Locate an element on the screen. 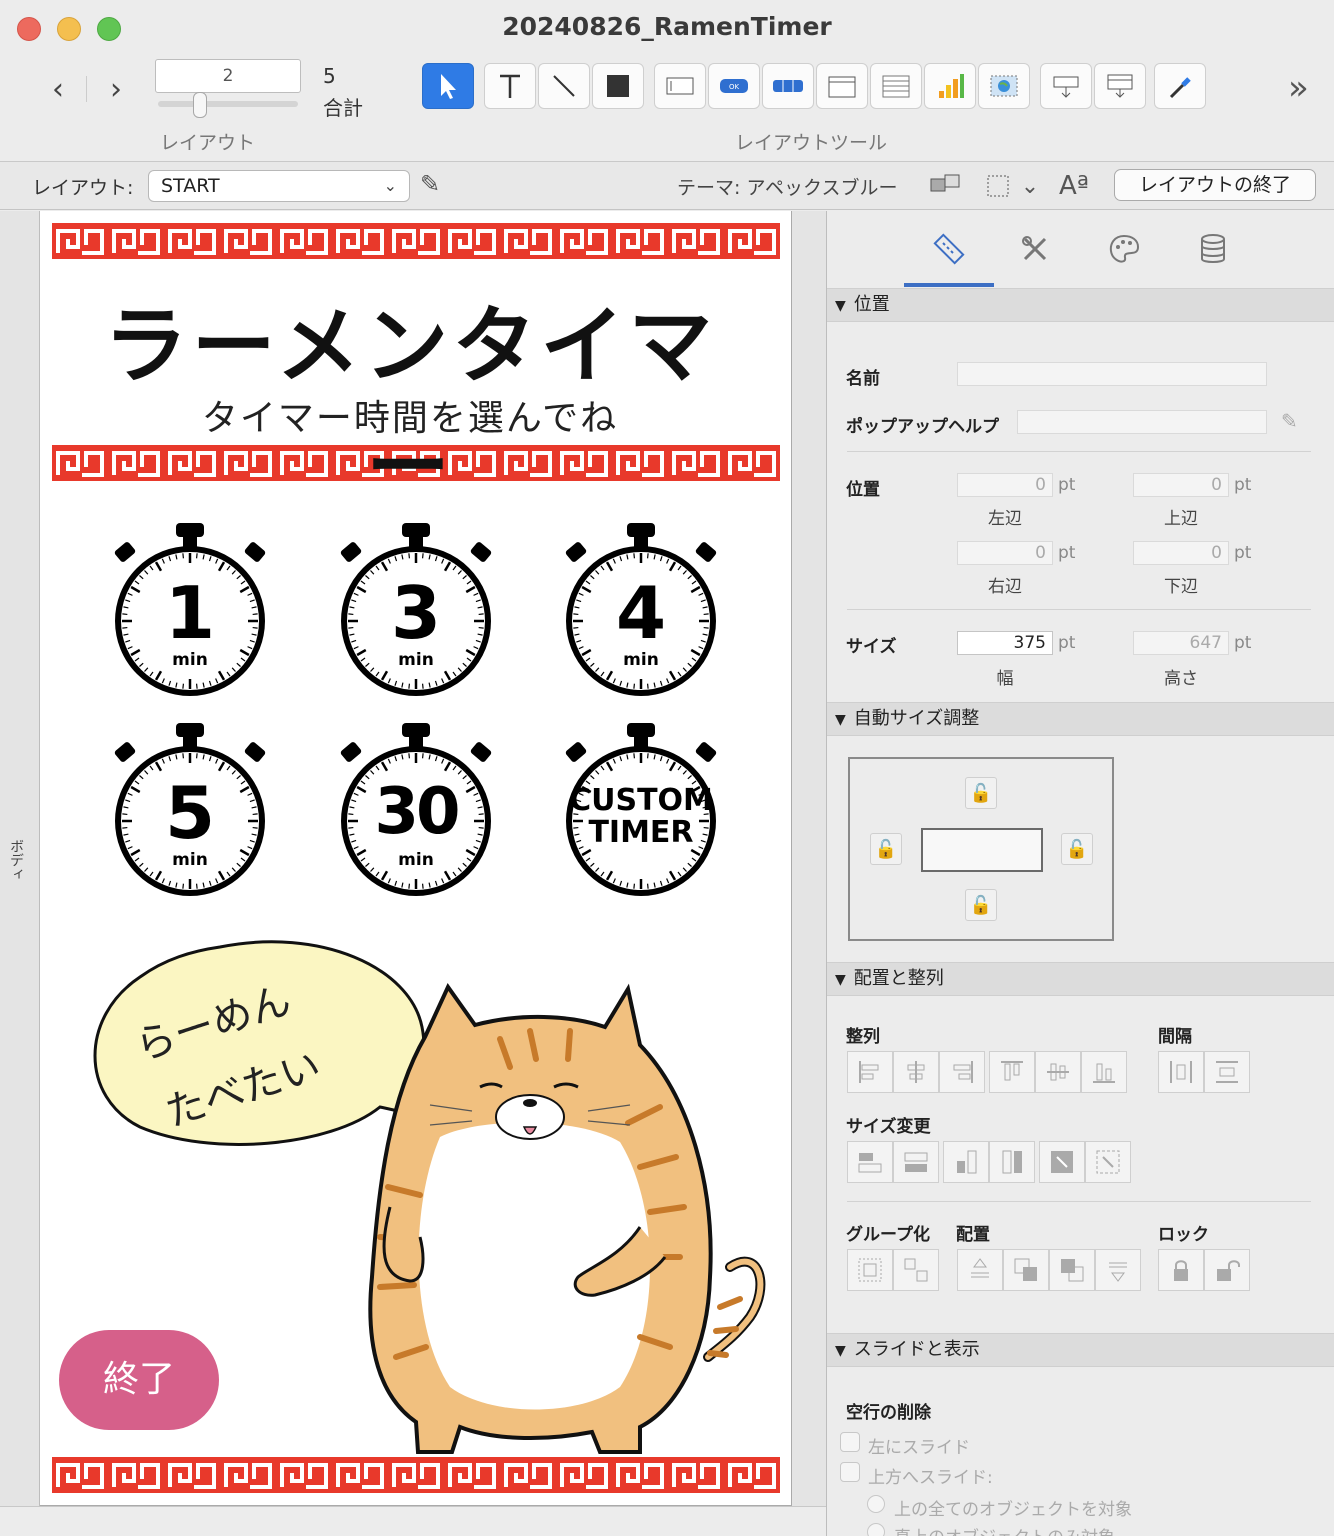  timer-1min-button: 1 min is located at coordinates (190, 609).